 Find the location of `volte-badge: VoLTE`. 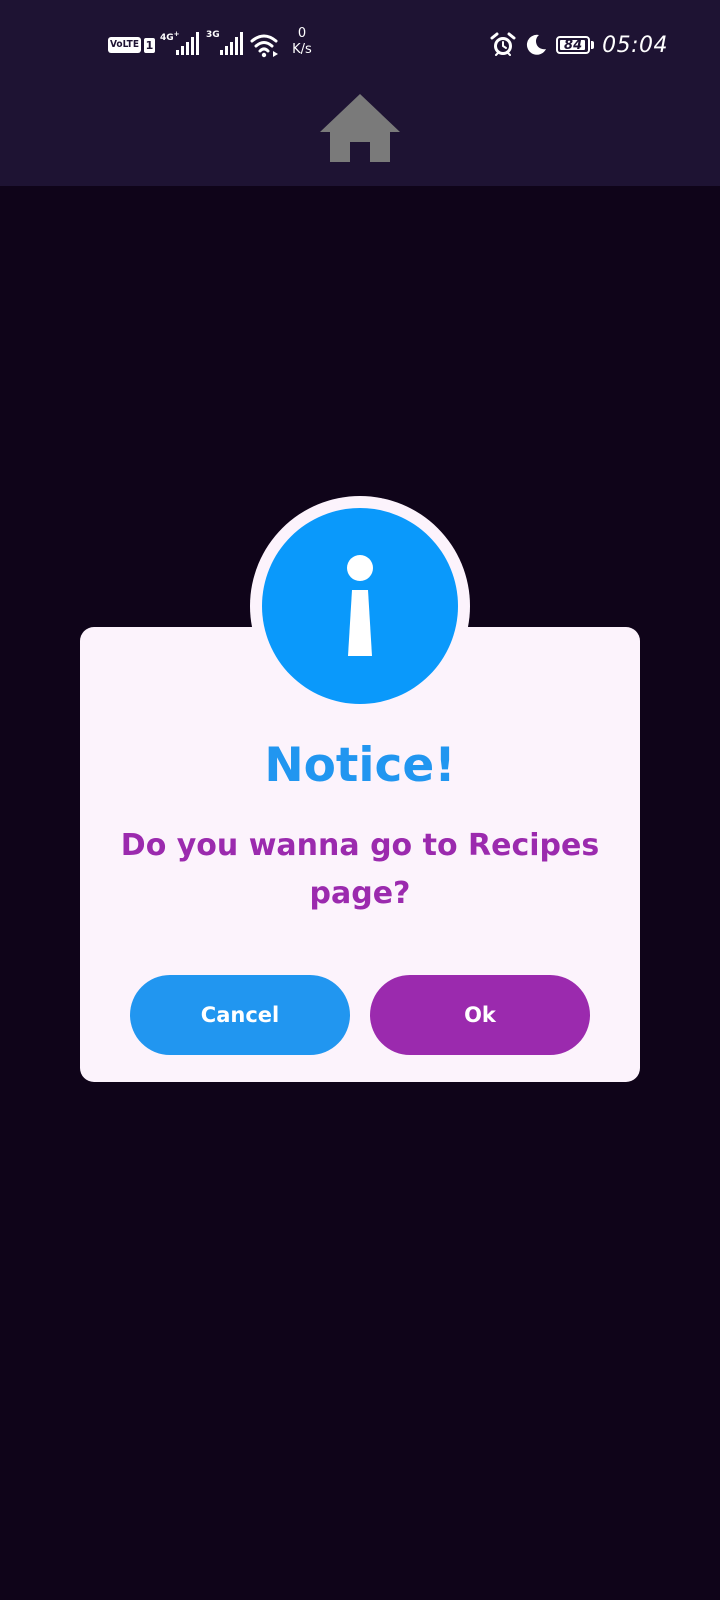

volte-badge: VoLTE is located at coordinates (124, 45).